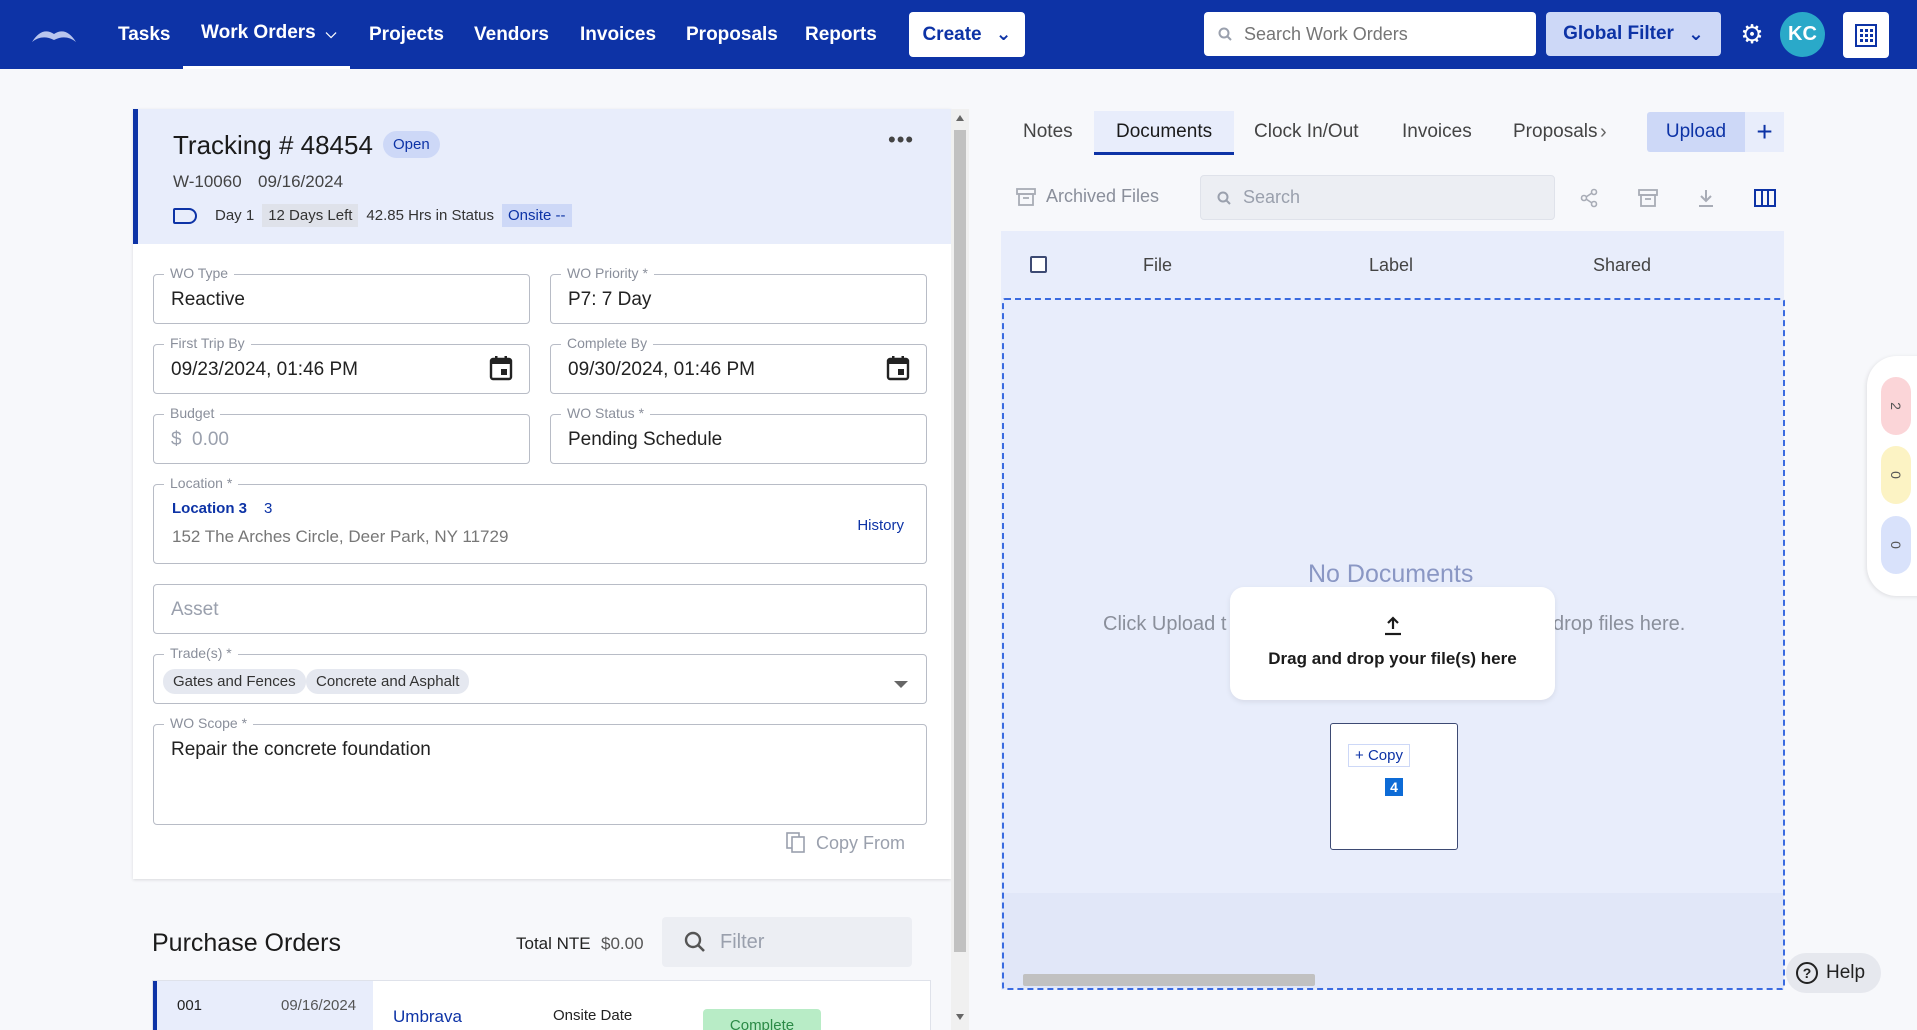  Describe the element at coordinates (1272, 197) in the screenshot. I see `document-search-placeholder: Search` at that location.